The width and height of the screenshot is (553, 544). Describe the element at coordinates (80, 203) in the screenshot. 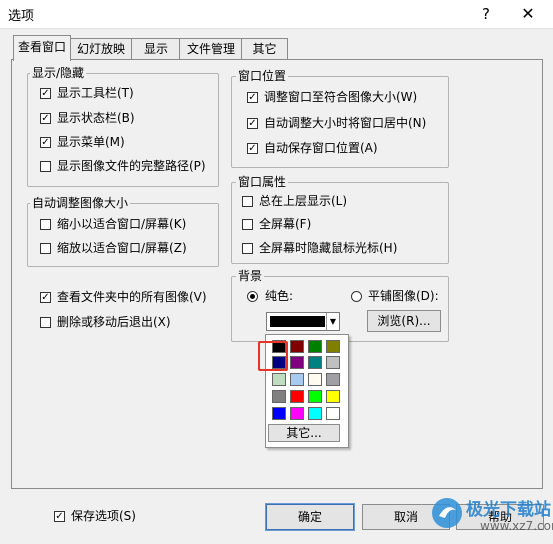

I see `auto-resize-group-title: 自动调整图像大小` at that location.